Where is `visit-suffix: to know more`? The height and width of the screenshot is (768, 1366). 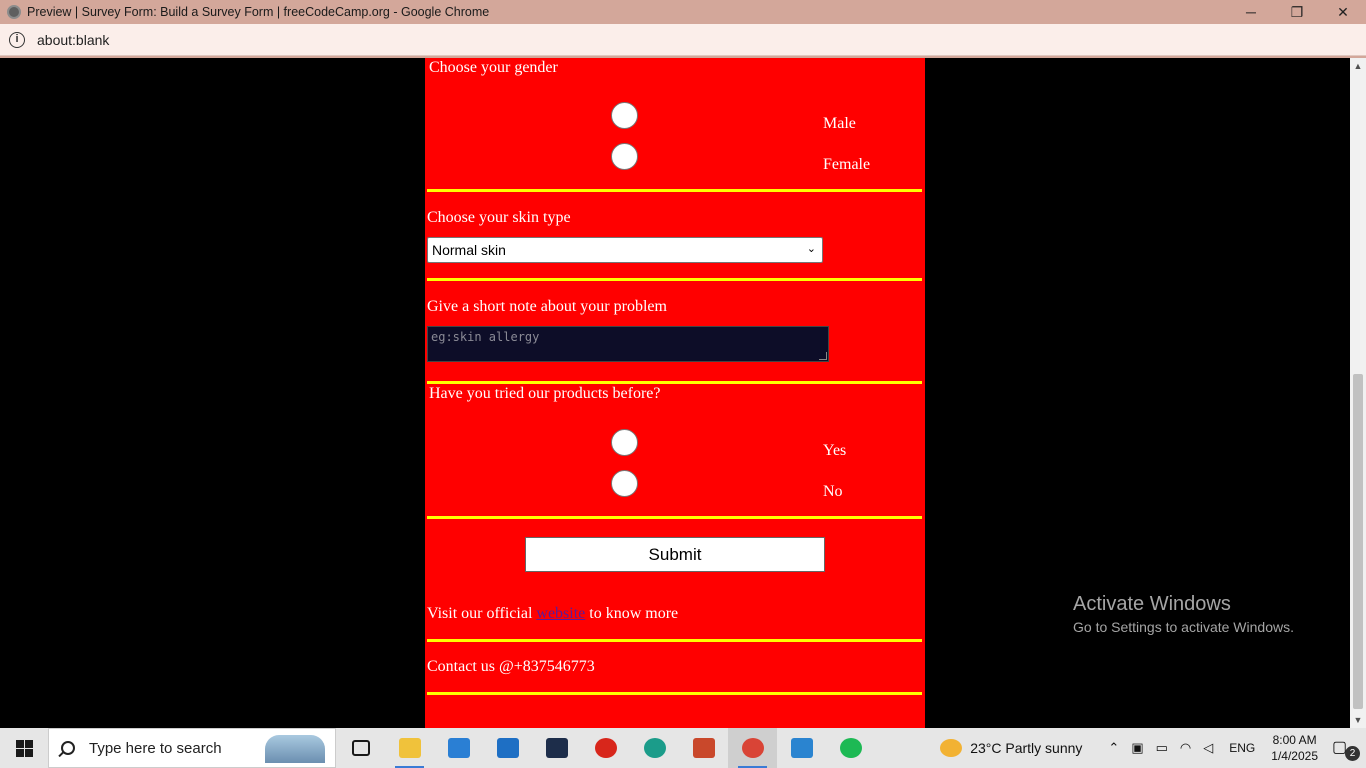 visit-suffix: to know more is located at coordinates (632, 613).